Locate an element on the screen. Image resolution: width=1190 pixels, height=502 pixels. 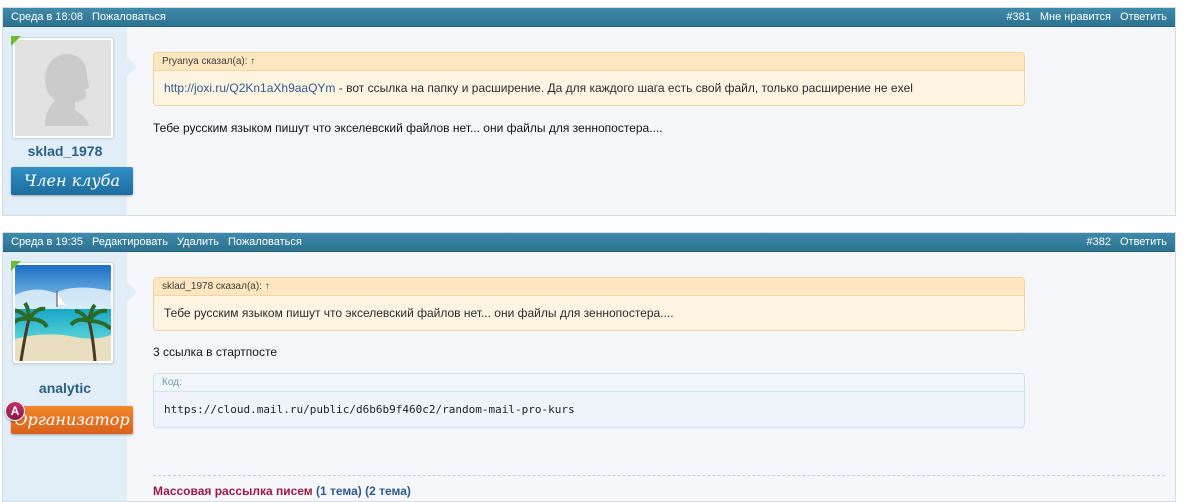
post-date: Среда в 19:35 is located at coordinates (47, 242).